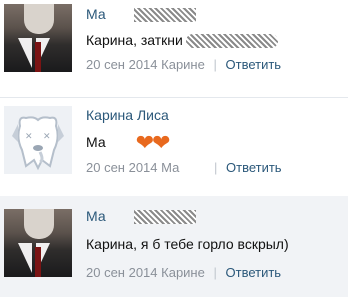  Describe the element at coordinates (231, 41) in the screenshot. I see `redacted-text-scribble` at that location.